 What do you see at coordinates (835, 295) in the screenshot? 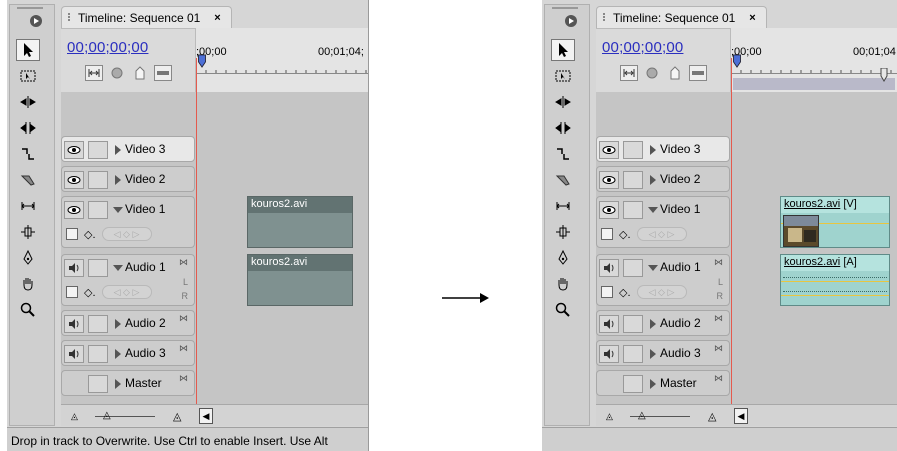
I see `volume-line-right` at bounding box center [835, 295].